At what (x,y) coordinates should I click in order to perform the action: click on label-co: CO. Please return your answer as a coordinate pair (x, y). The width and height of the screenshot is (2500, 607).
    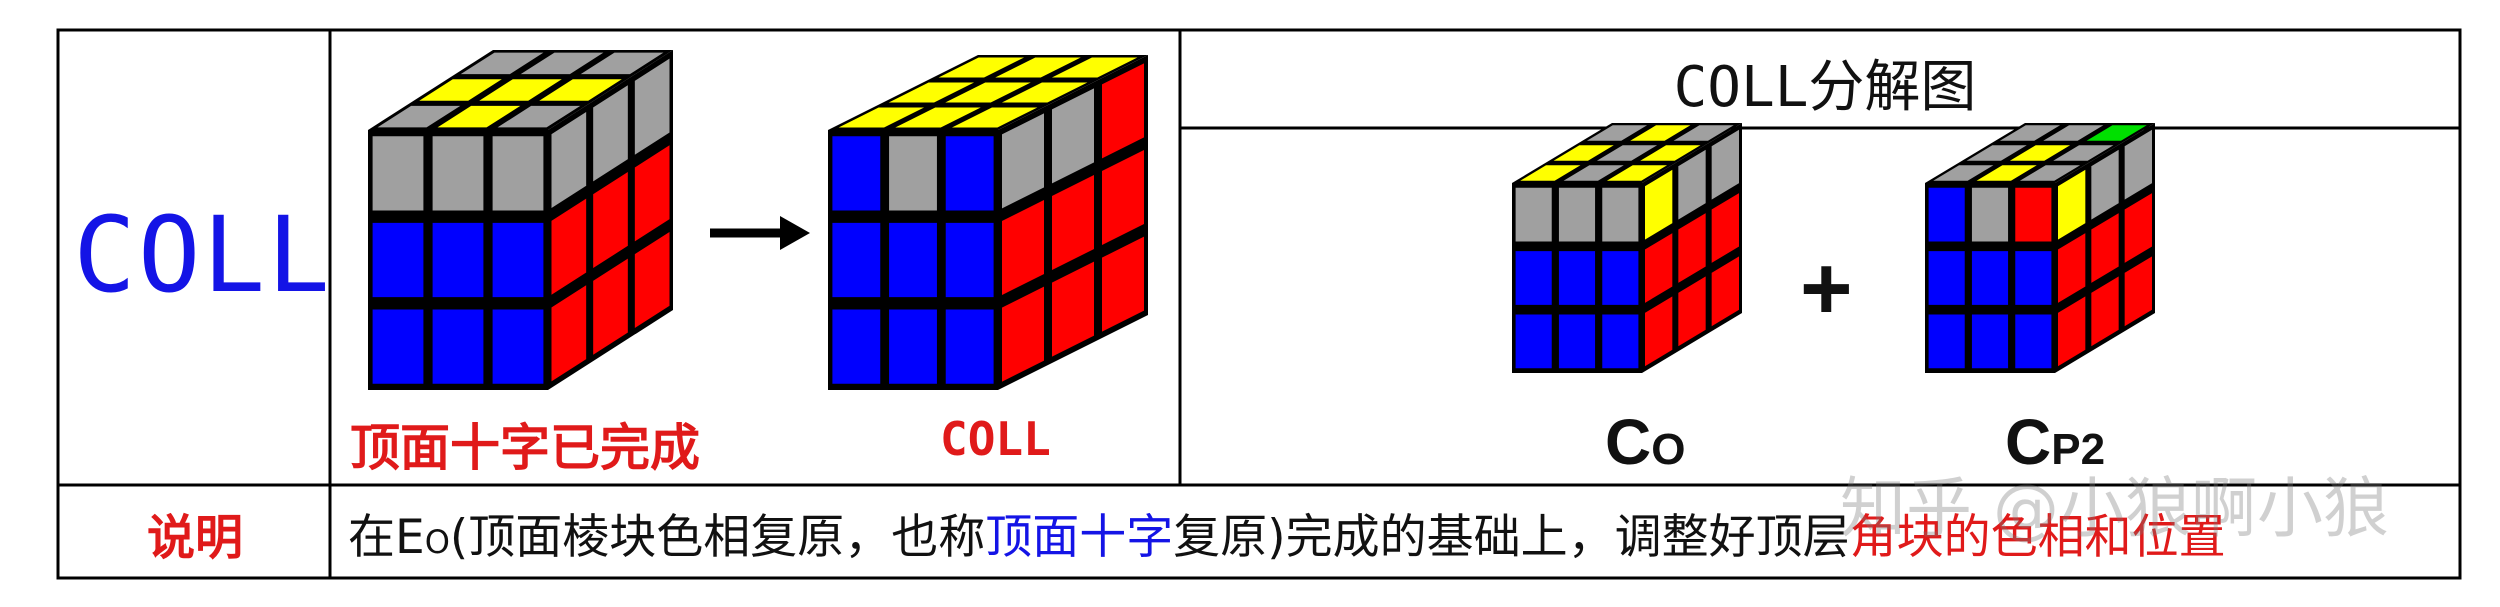
    Looking at the image, I should click on (1645, 442).